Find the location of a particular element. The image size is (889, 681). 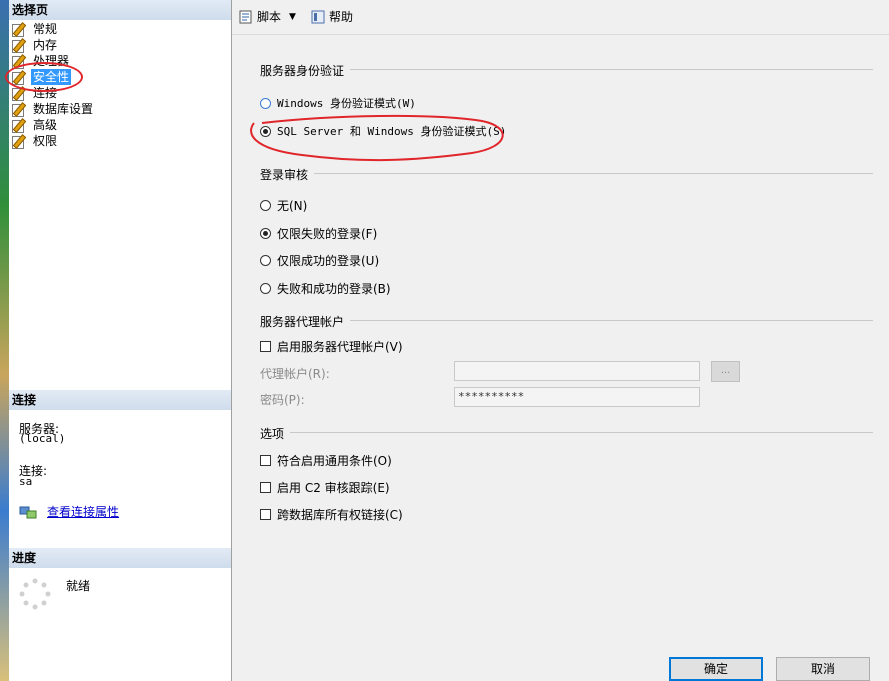

c2-audit-label: 启用 C2 审核跟踪(E) is located at coordinates (333, 488).